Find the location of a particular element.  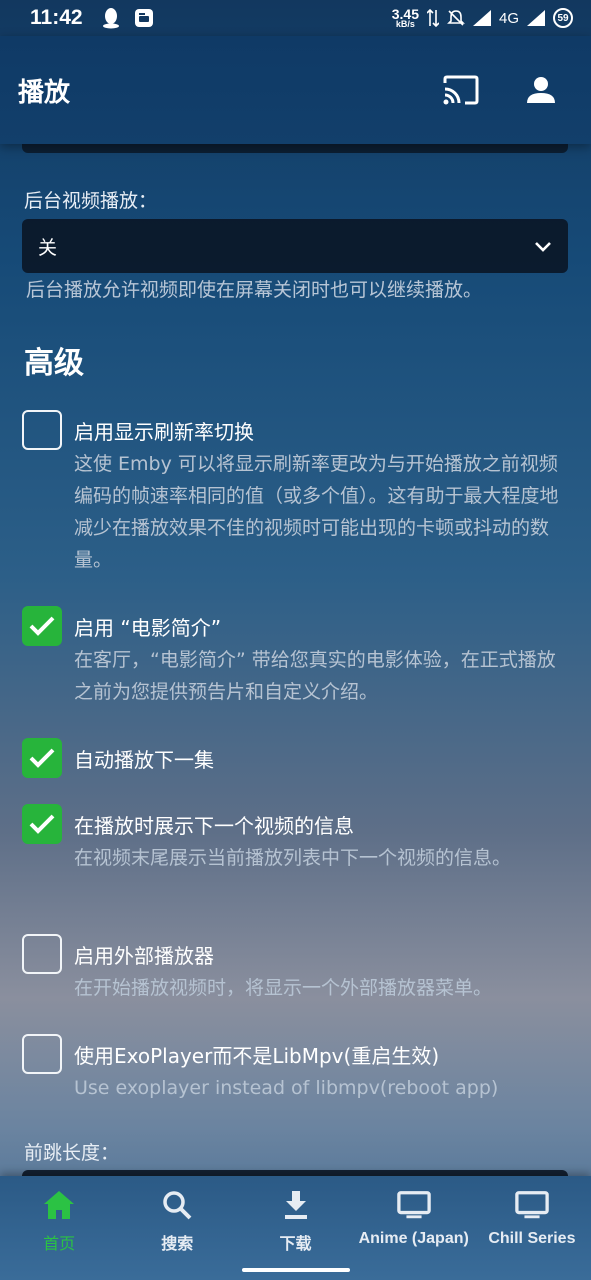

nav-label: Anime (Japan) is located at coordinates (413, 1238).